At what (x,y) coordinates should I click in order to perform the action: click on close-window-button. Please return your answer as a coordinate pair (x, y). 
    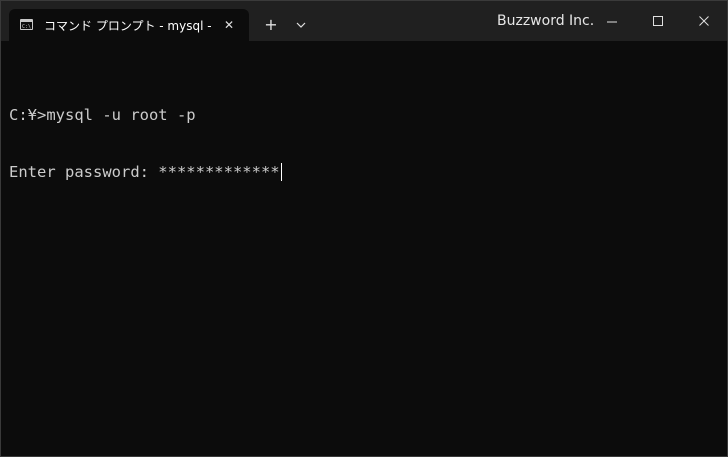
    Looking at the image, I should click on (704, 21).